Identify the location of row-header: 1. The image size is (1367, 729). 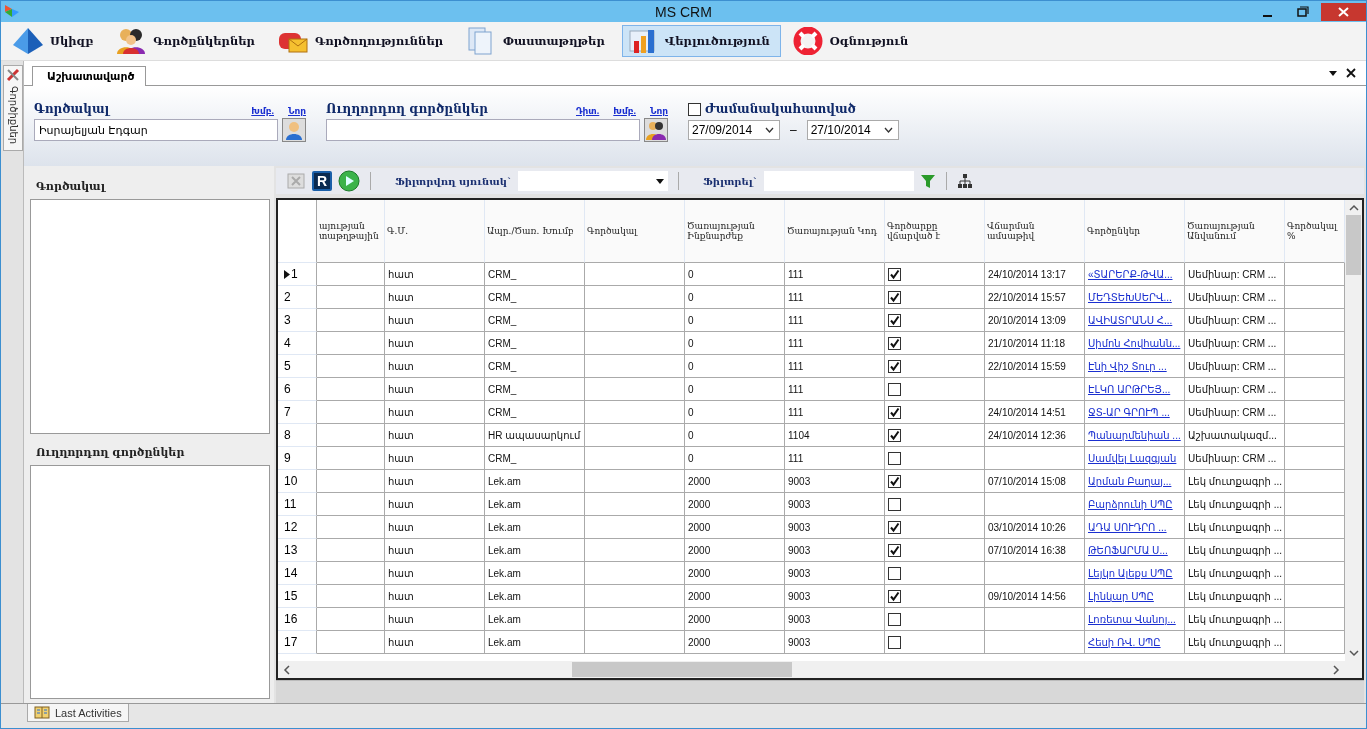
(297, 274).